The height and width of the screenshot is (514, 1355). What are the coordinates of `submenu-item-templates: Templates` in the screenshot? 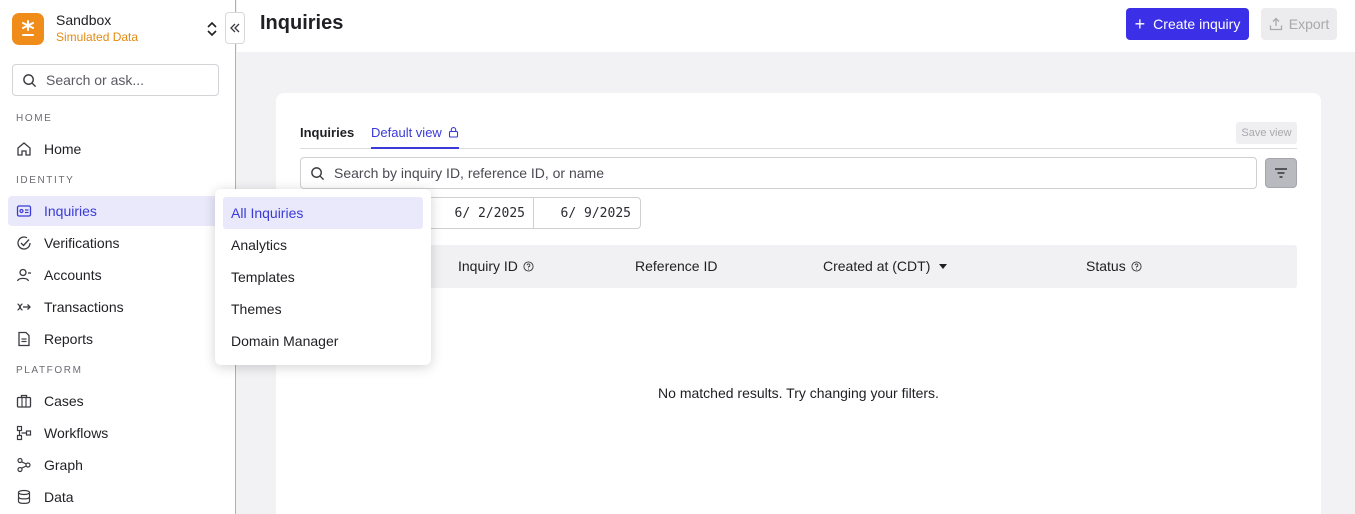 It's located at (323, 277).